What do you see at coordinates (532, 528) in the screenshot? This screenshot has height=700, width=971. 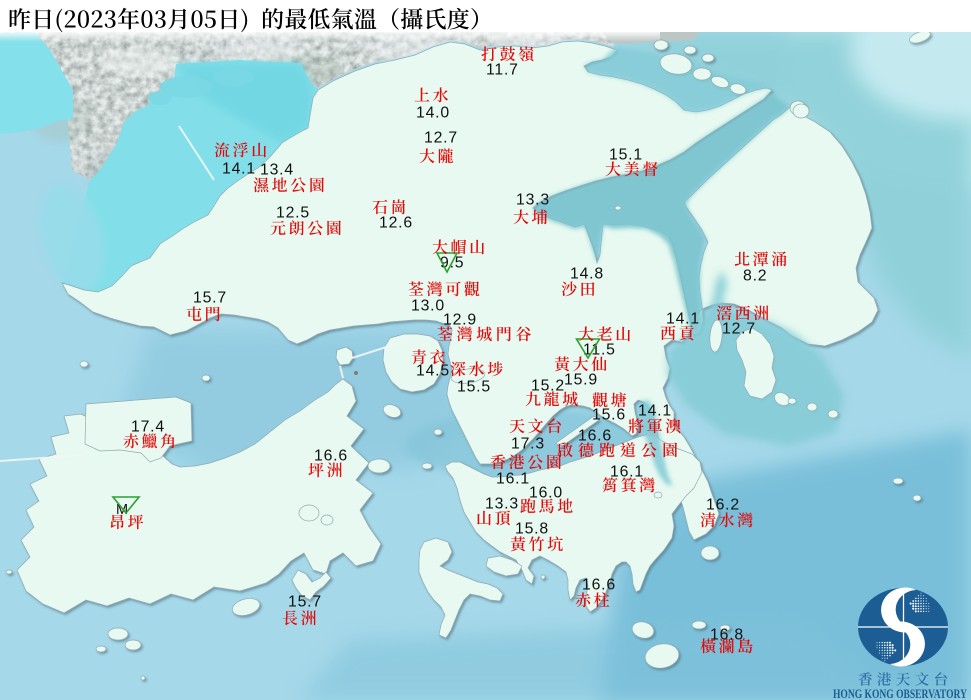 I see `svg-text: 15.8` at bounding box center [532, 528].